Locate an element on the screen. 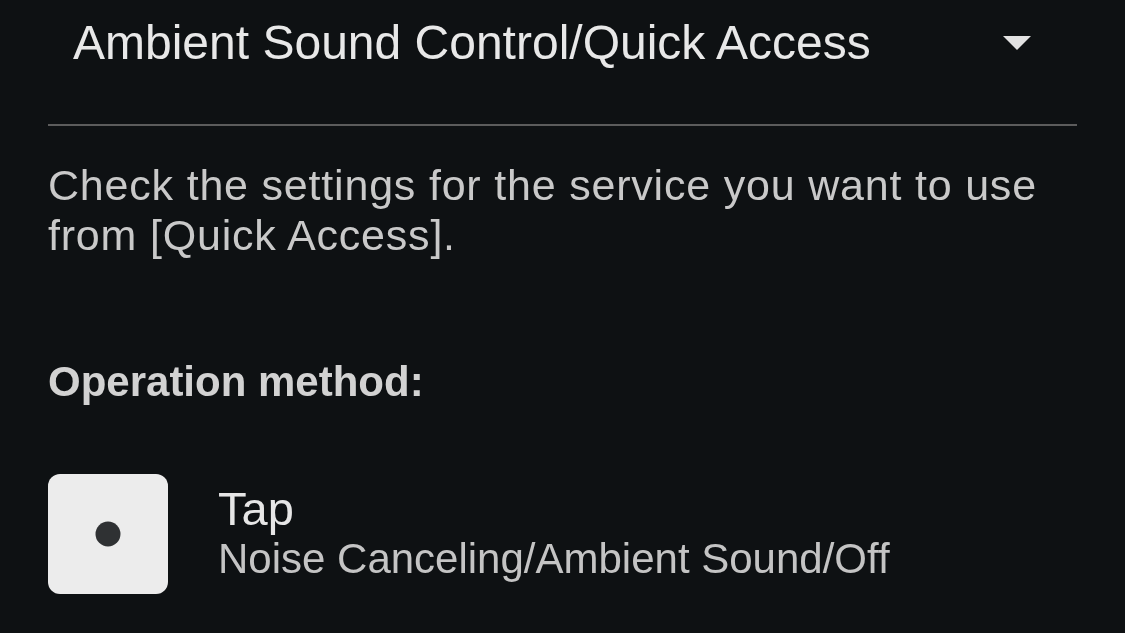  single-dot-tile-icon is located at coordinates (108, 534).